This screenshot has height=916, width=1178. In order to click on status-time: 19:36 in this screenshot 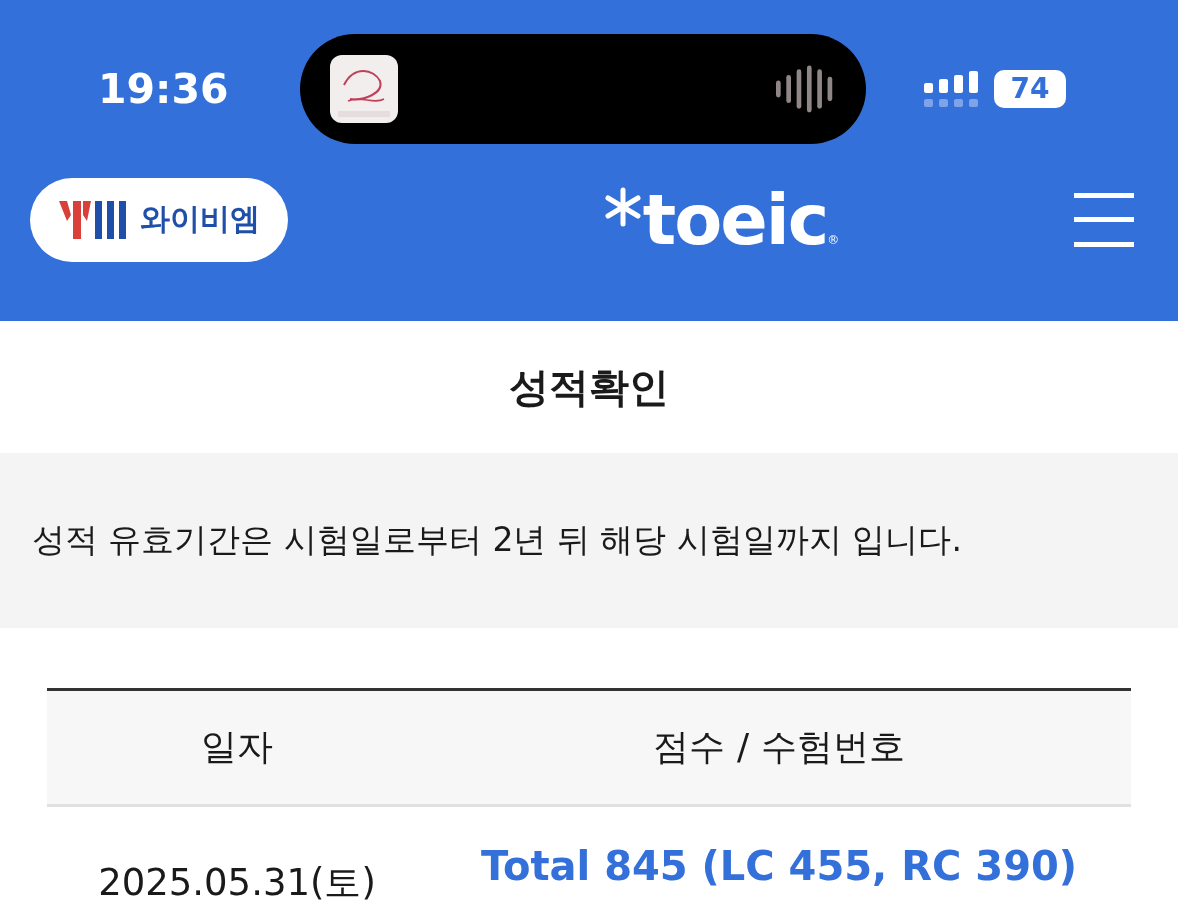, I will do `click(164, 89)`.